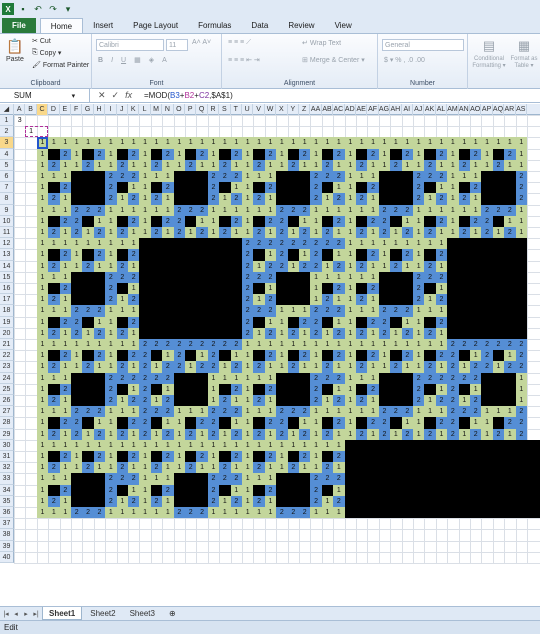  I want to click on row-header-23: 23, so click(7, 367).